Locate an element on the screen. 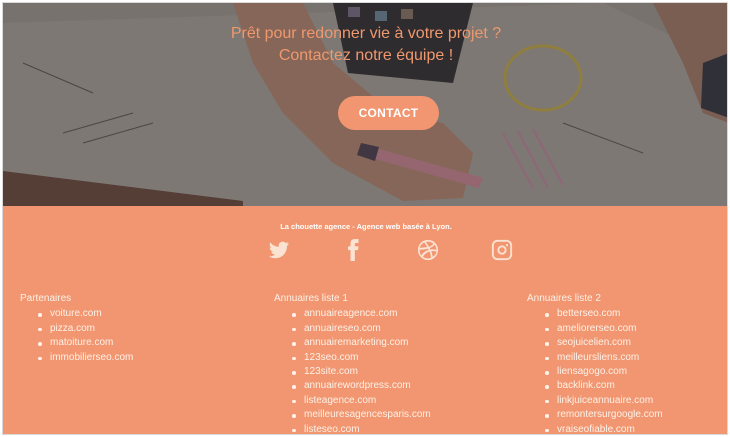  list-item: annuairewordpress.com is located at coordinates (361, 386).